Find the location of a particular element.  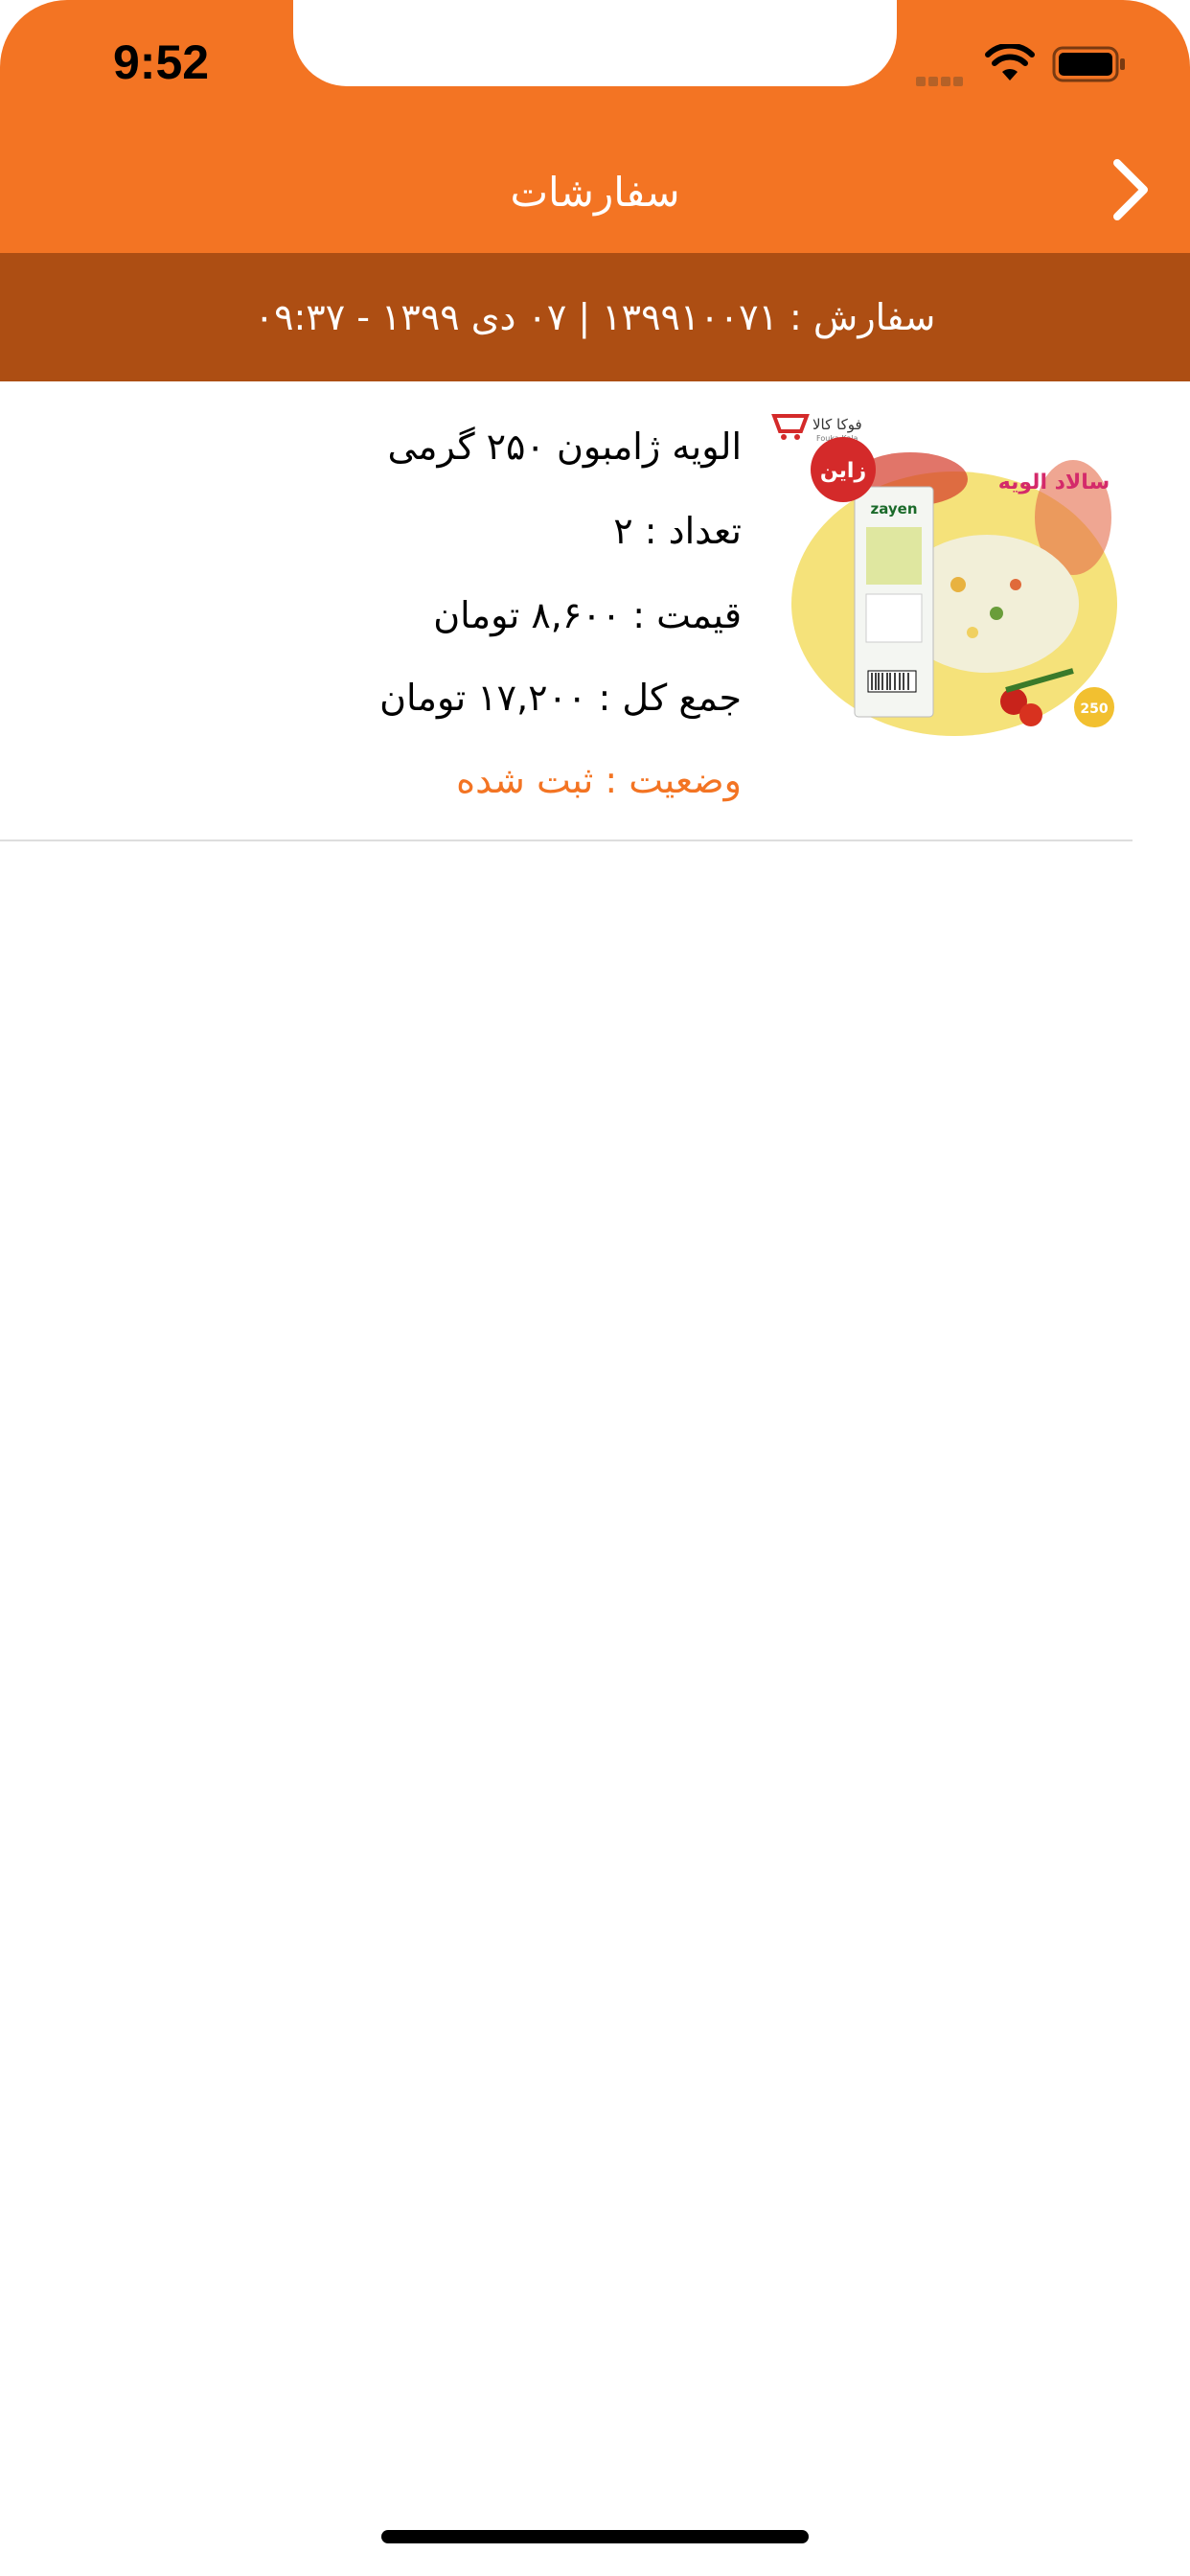

status-time: 9:52 is located at coordinates (162, 62).